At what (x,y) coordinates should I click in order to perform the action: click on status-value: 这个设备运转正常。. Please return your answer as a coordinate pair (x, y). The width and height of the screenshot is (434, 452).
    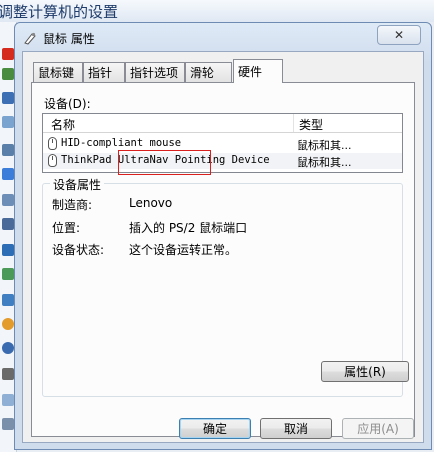
    Looking at the image, I should click on (183, 250).